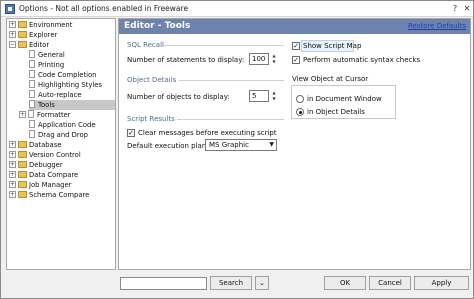 This screenshot has height=299, width=474. Describe the element at coordinates (40, 25) in the screenshot. I see `tree-item-environment: + Environment` at that location.